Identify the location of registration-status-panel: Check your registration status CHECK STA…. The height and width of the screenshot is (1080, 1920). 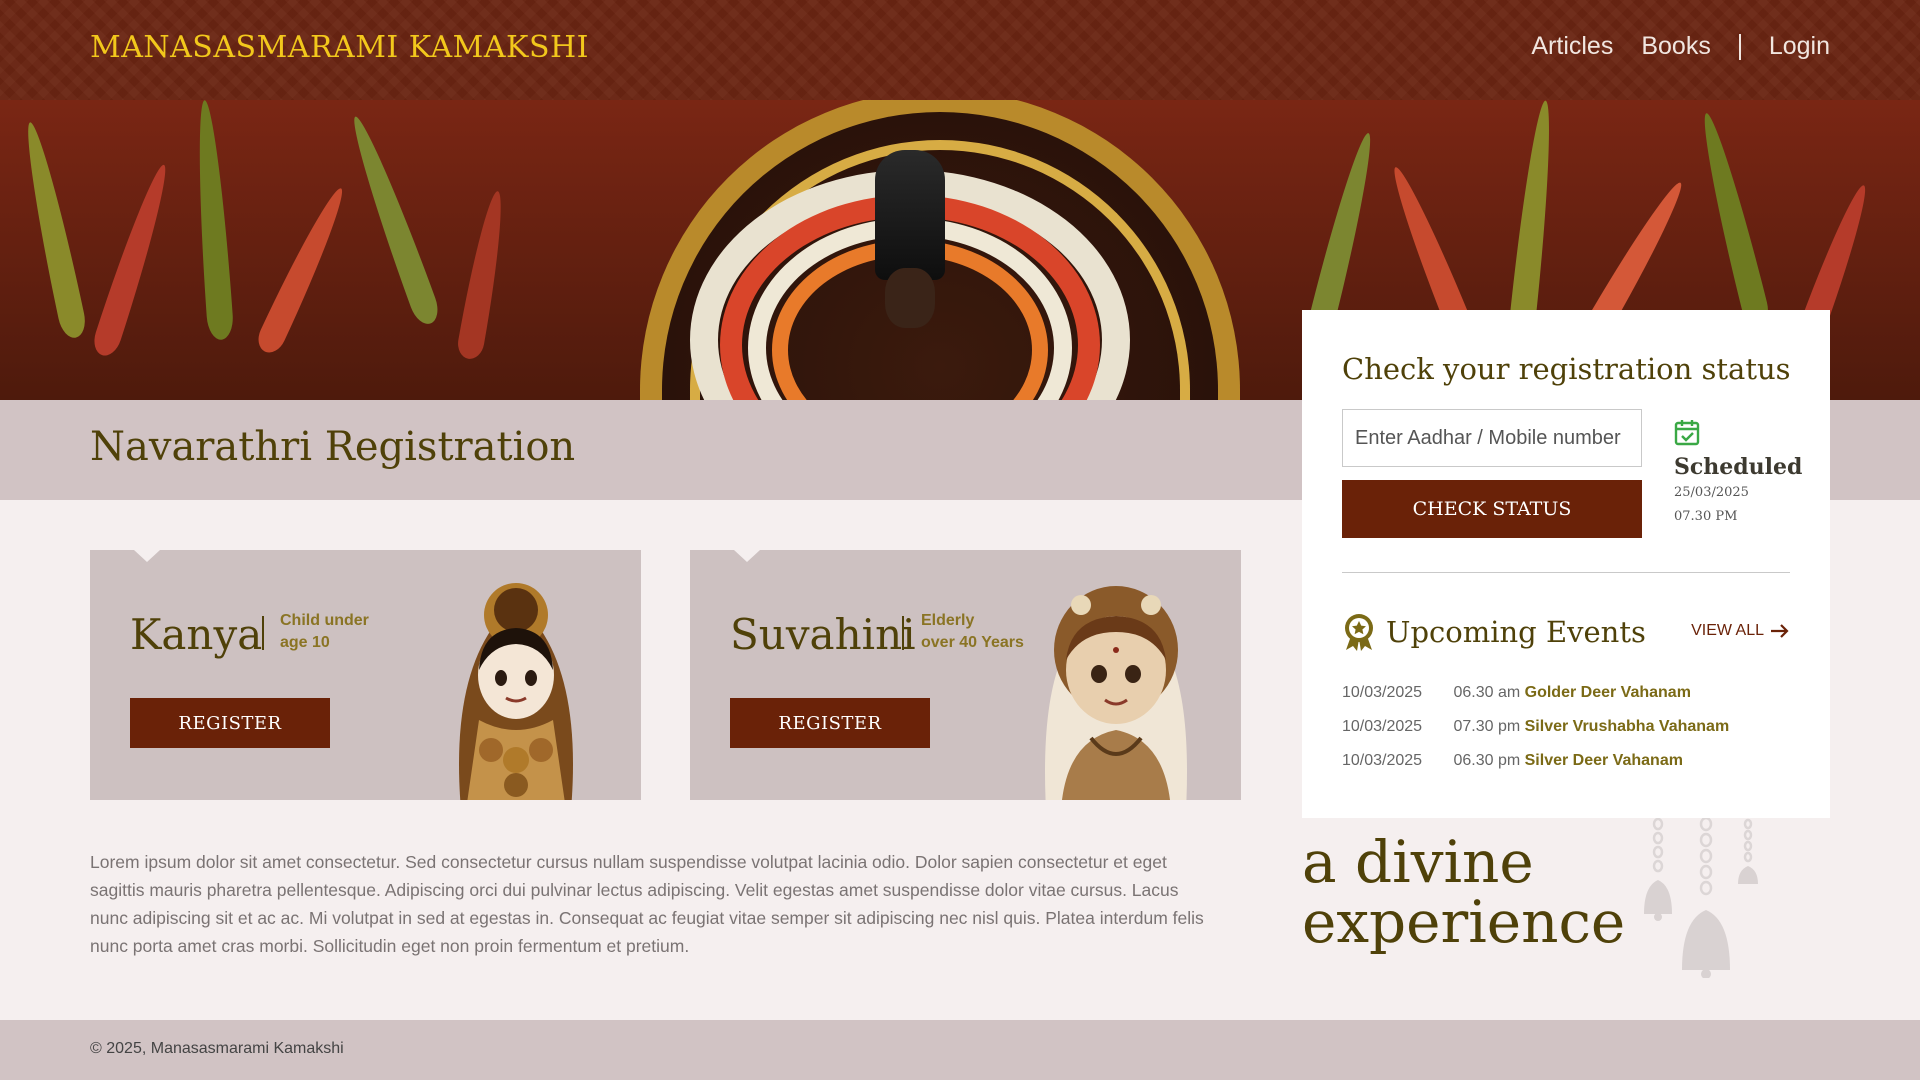
(1566, 564).